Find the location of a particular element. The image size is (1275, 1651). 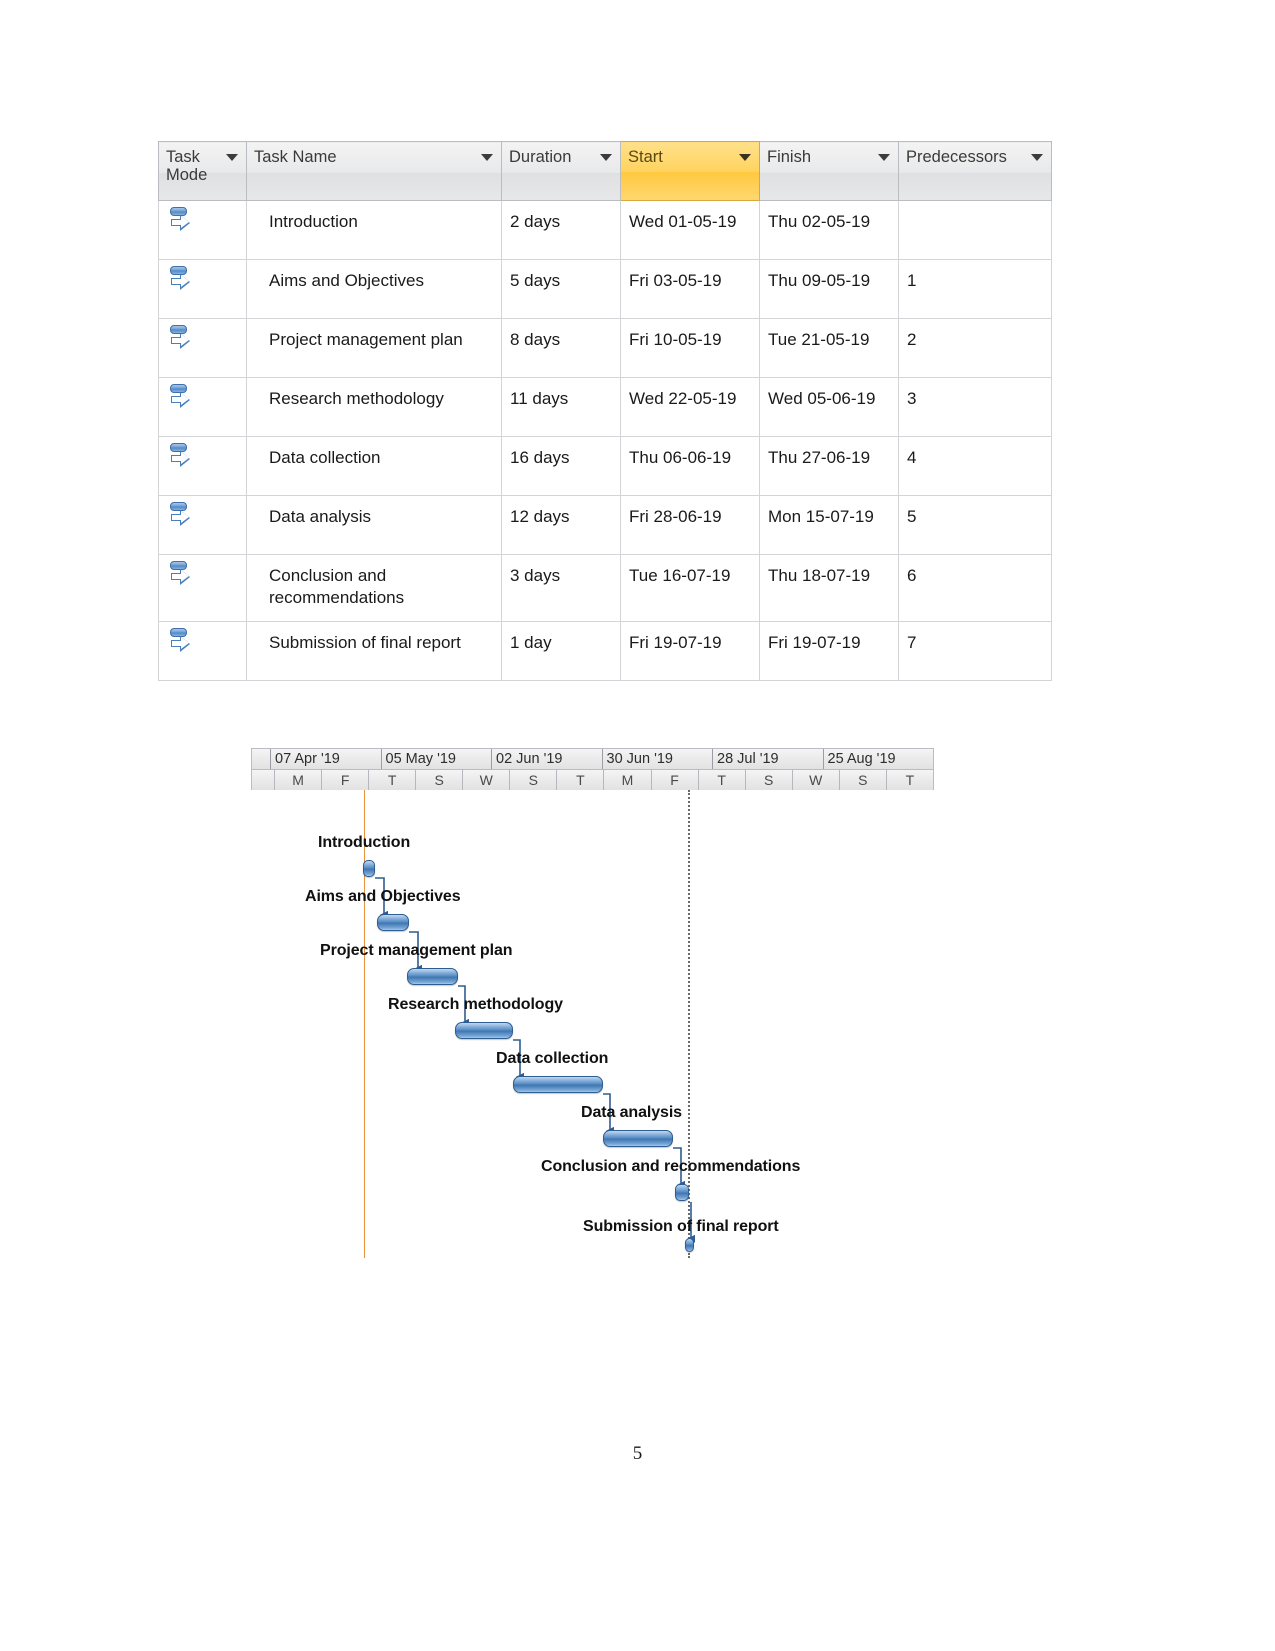

cell-duration: 11 days is located at coordinates (561, 407).